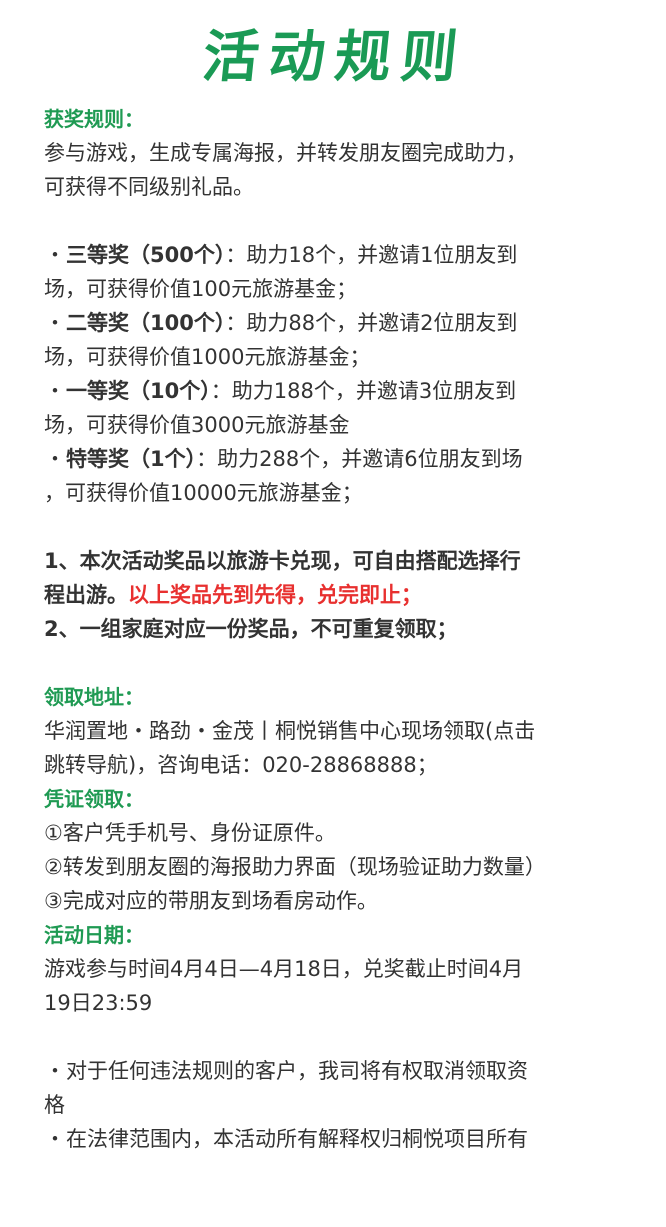  What do you see at coordinates (363, 391) in the screenshot?
I see `prize-desc: ：助力188个，并邀请3位朋友到` at bounding box center [363, 391].